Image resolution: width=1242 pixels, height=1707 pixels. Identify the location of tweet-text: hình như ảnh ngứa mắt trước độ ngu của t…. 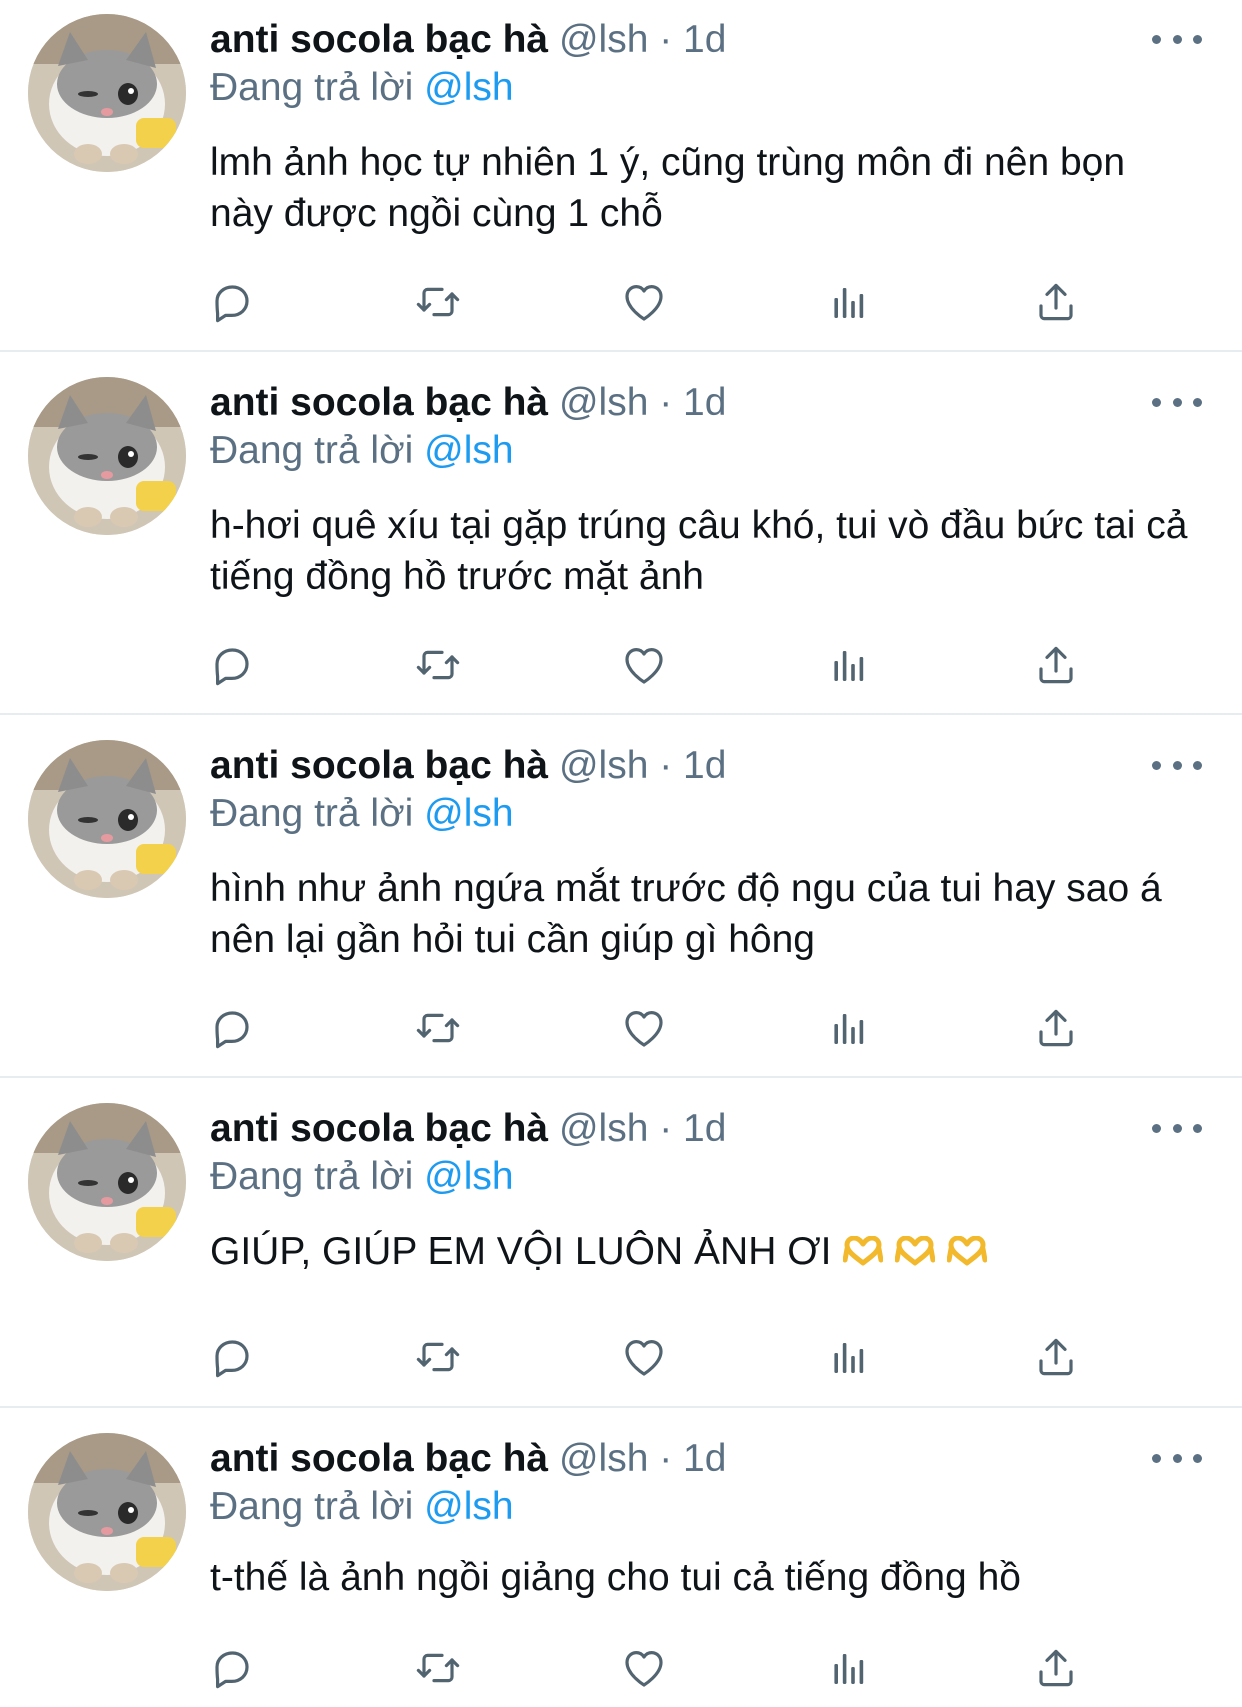
(686, 914).